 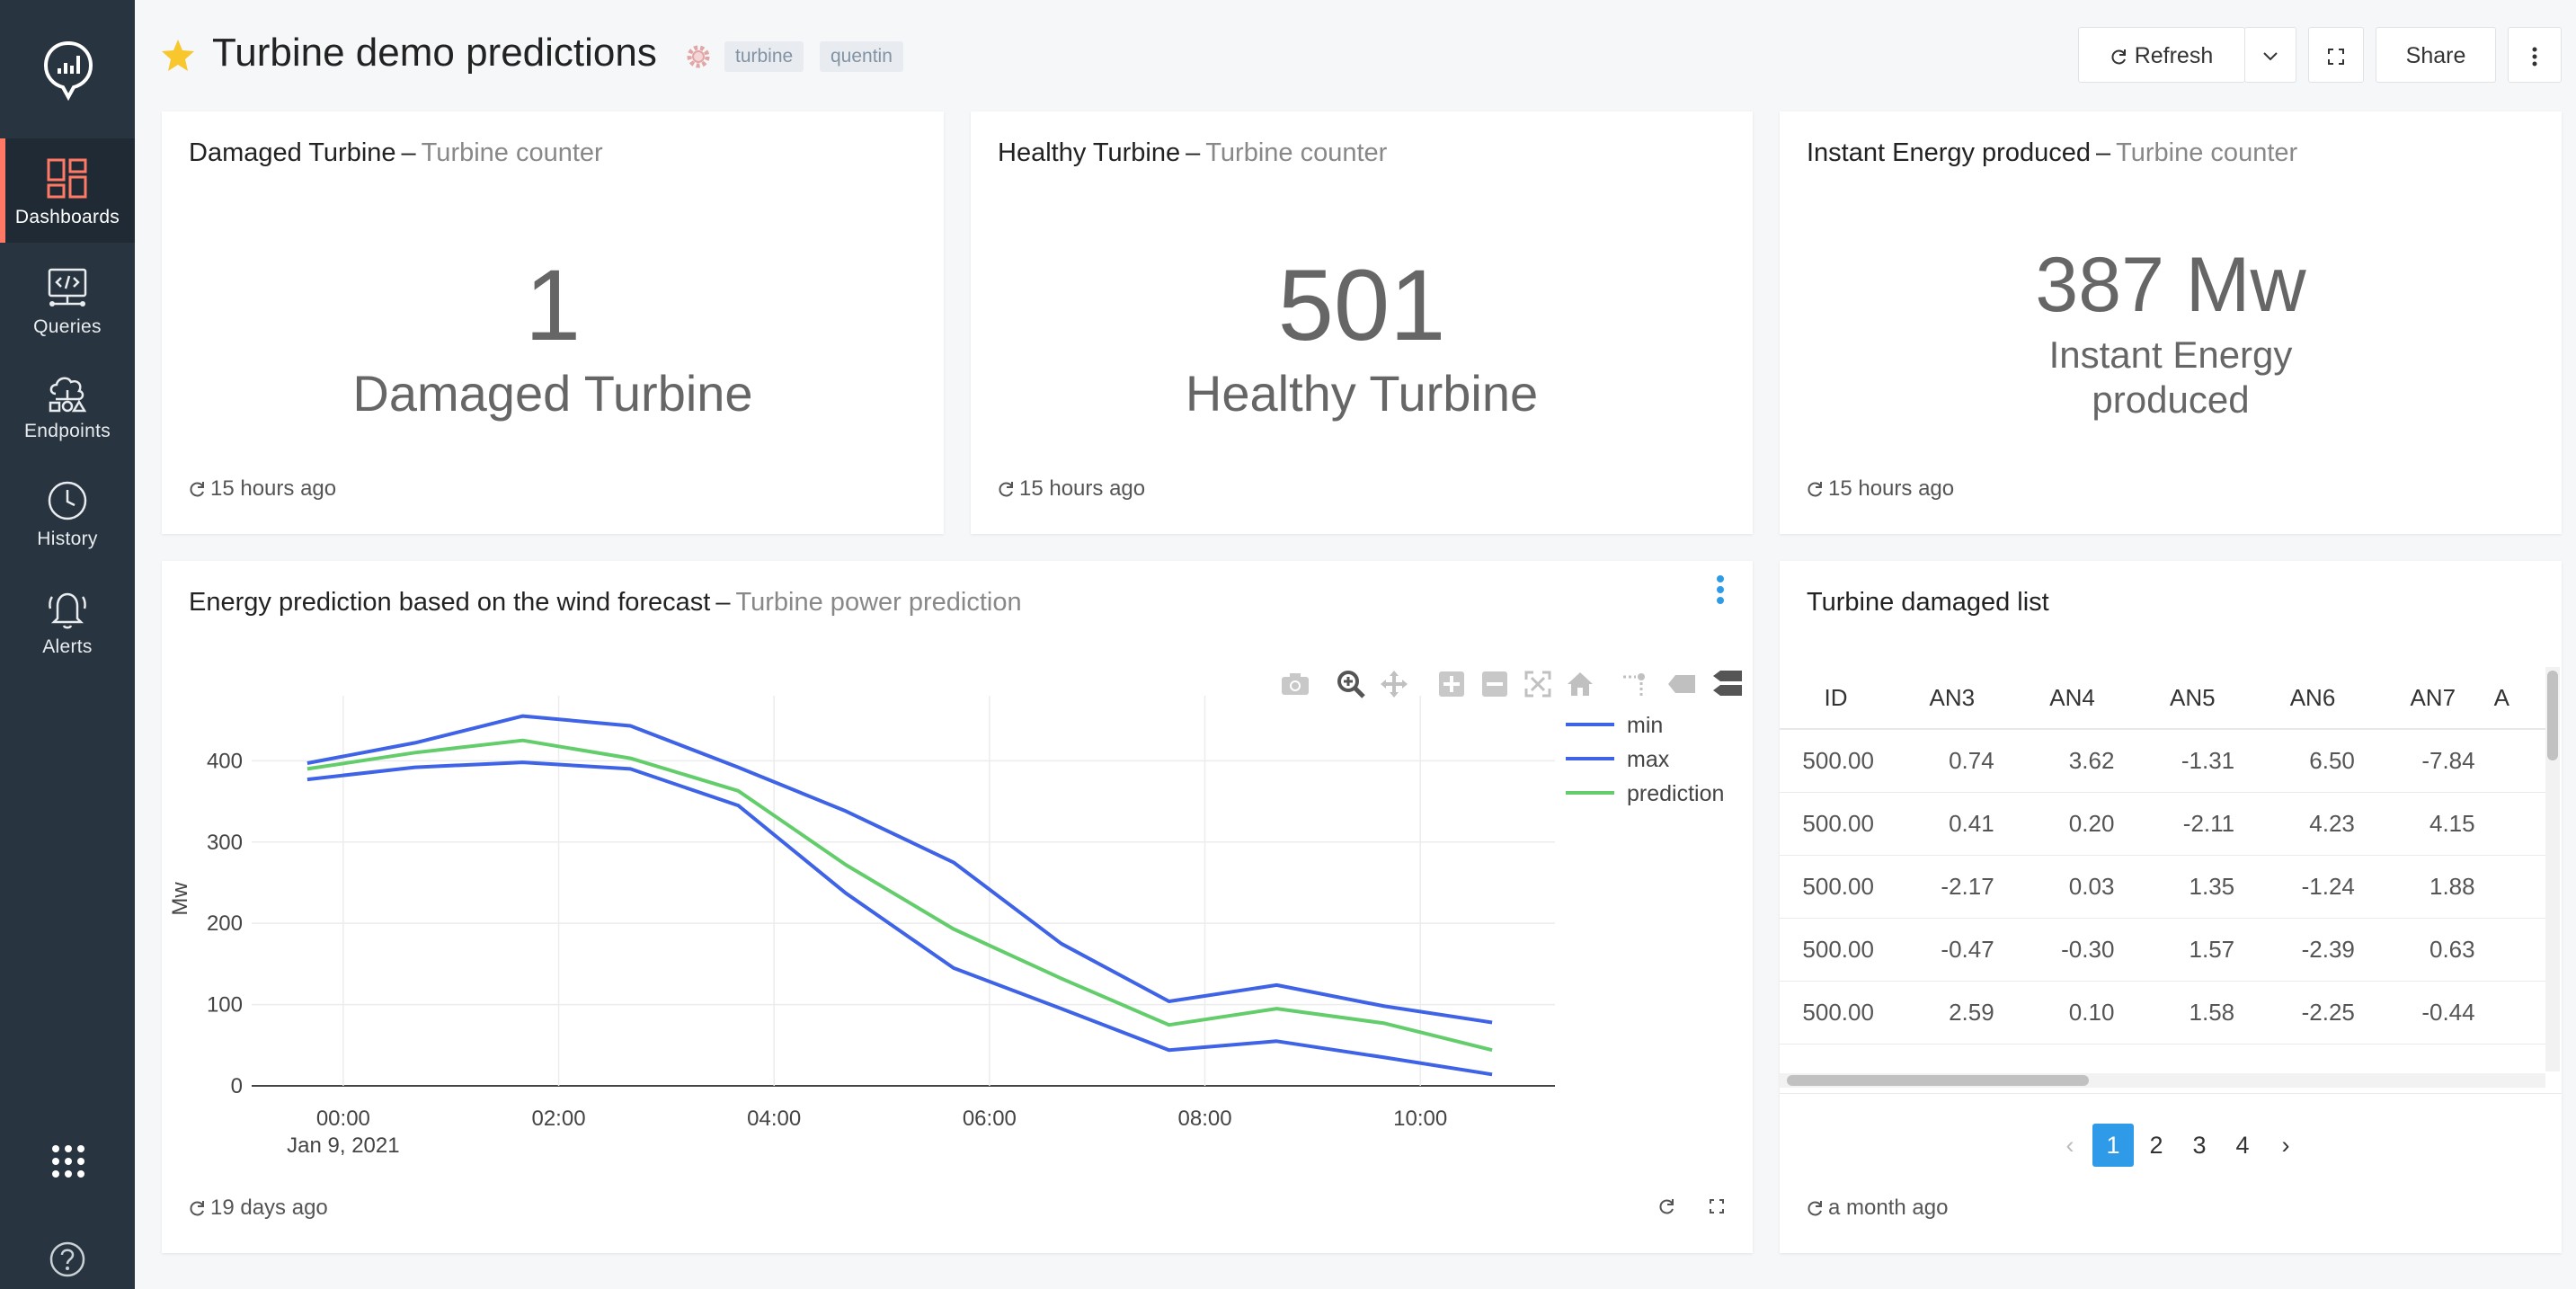 I want to click on fullscreen-icon, so click(x=2336, y=57).